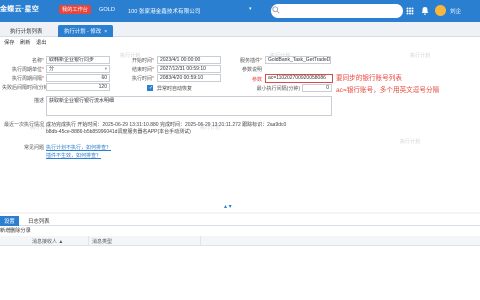  What do you see at coordinates (240, 220) in the screenshot?
I see `bottom-tab-bar: 设置 日志列表` at bounding box center [240, 220].